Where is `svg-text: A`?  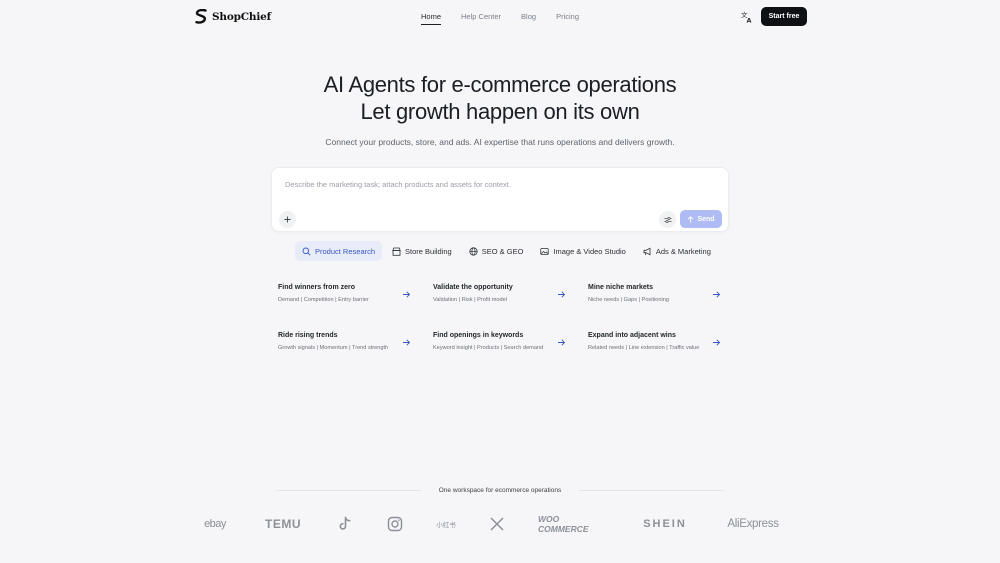
svg-text: A is located at coordinates (749, 21).